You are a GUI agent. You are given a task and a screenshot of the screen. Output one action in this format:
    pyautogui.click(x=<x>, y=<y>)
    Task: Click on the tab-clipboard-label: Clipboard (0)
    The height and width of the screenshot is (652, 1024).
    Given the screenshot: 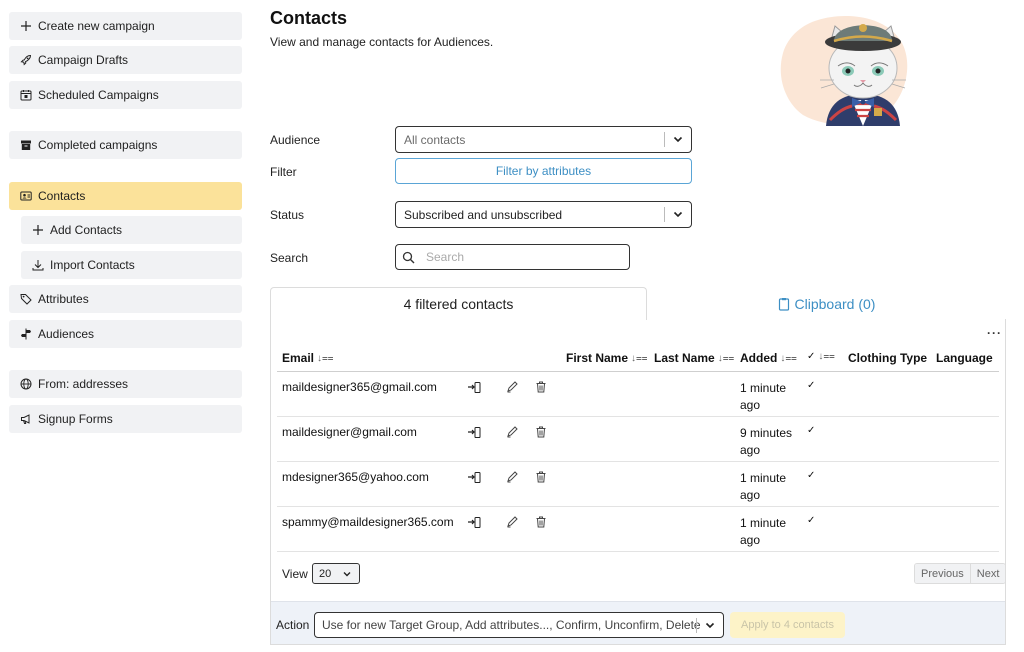 What is the action you would take?
    pyautogui.click(x=835, y=303)
    